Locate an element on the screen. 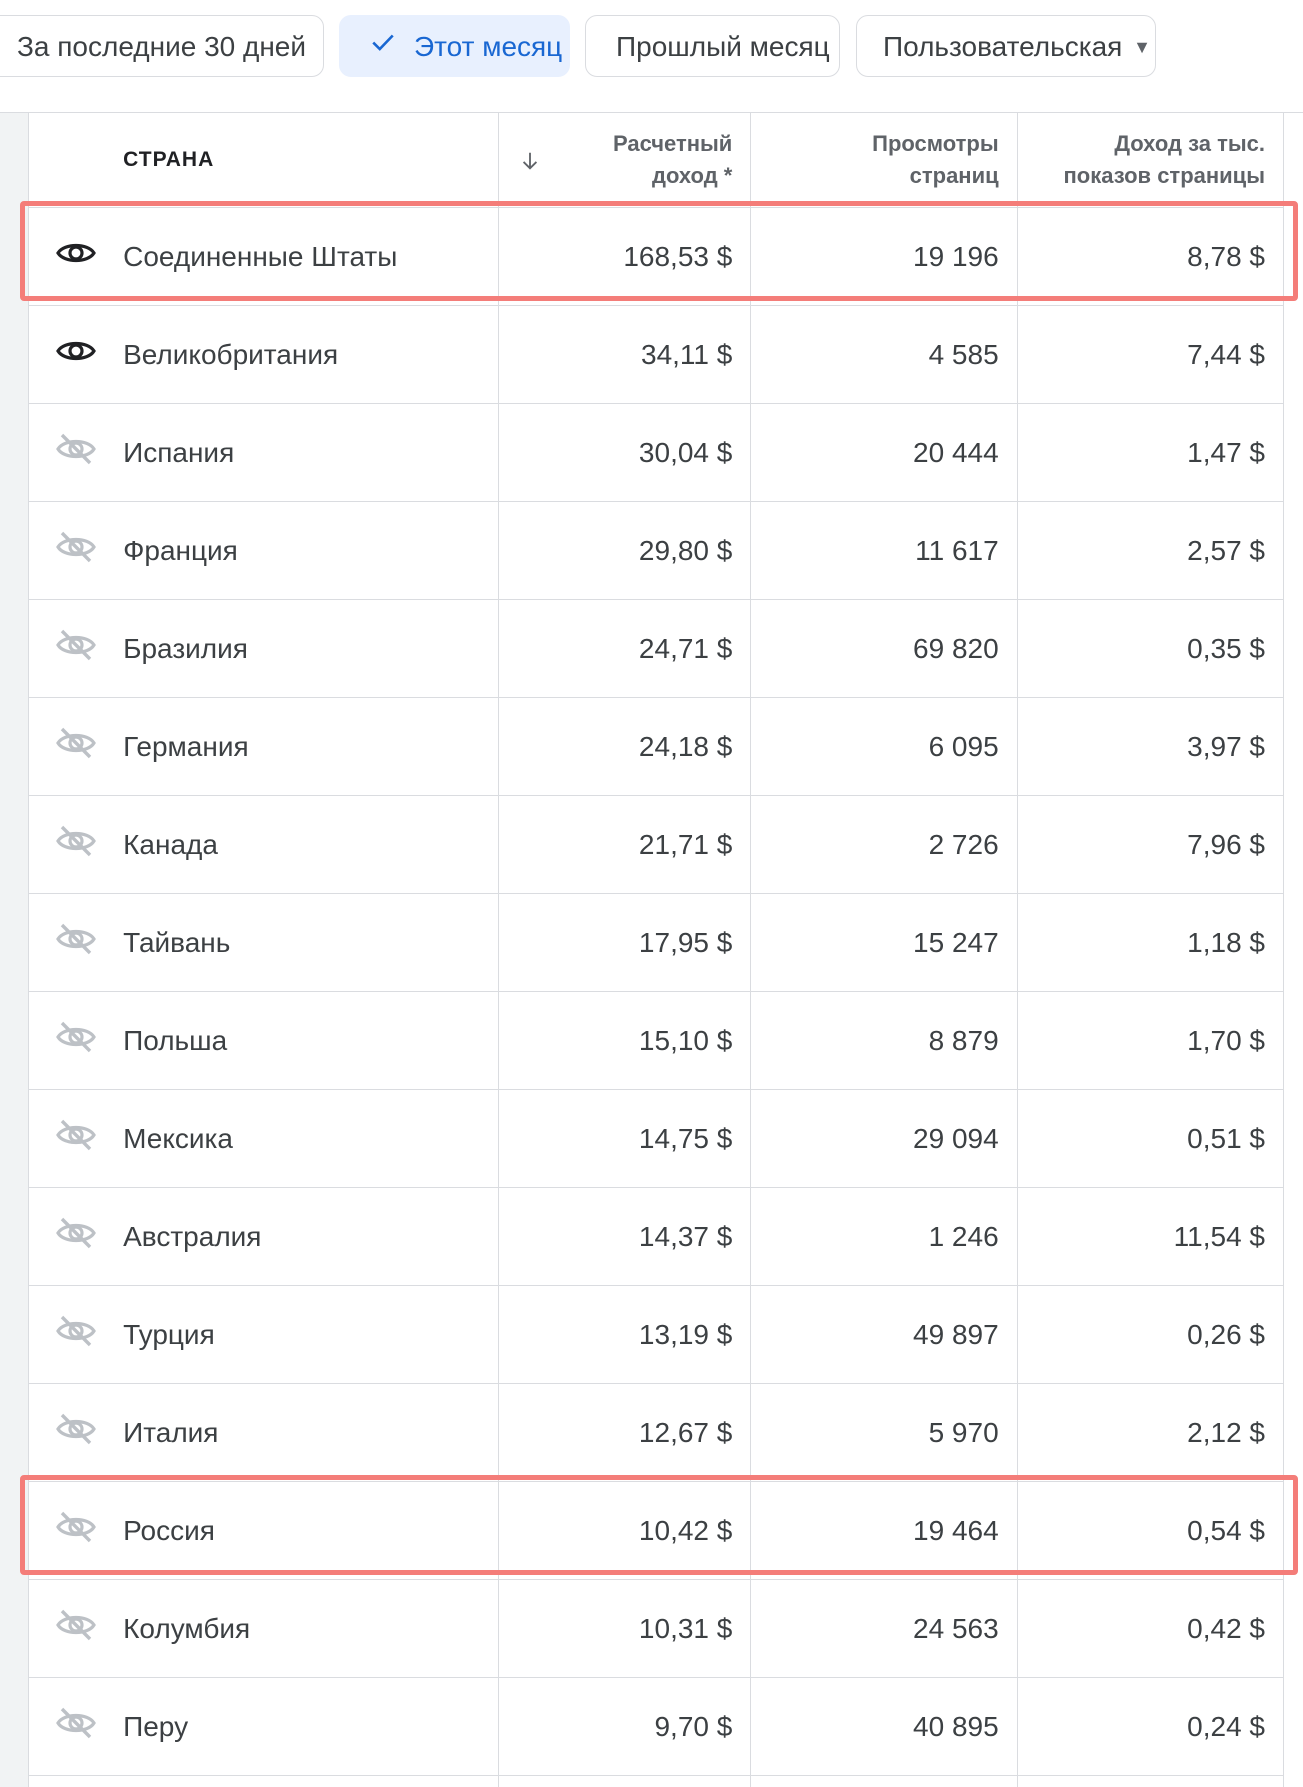  filter-chip-this-month: Этот месяц is located at coordinates (454, 46).